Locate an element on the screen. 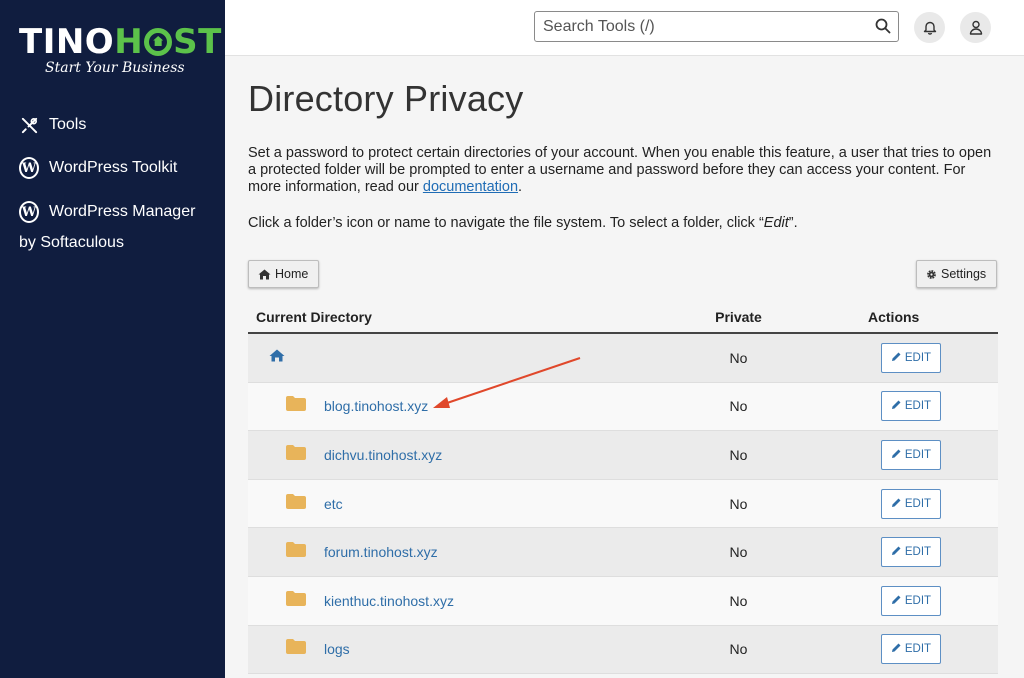 Image resolution: width=1024 pixels, height=678 pixels. sidebar-item-label: WordPress Toolkit is located at coordinates (113, 167).